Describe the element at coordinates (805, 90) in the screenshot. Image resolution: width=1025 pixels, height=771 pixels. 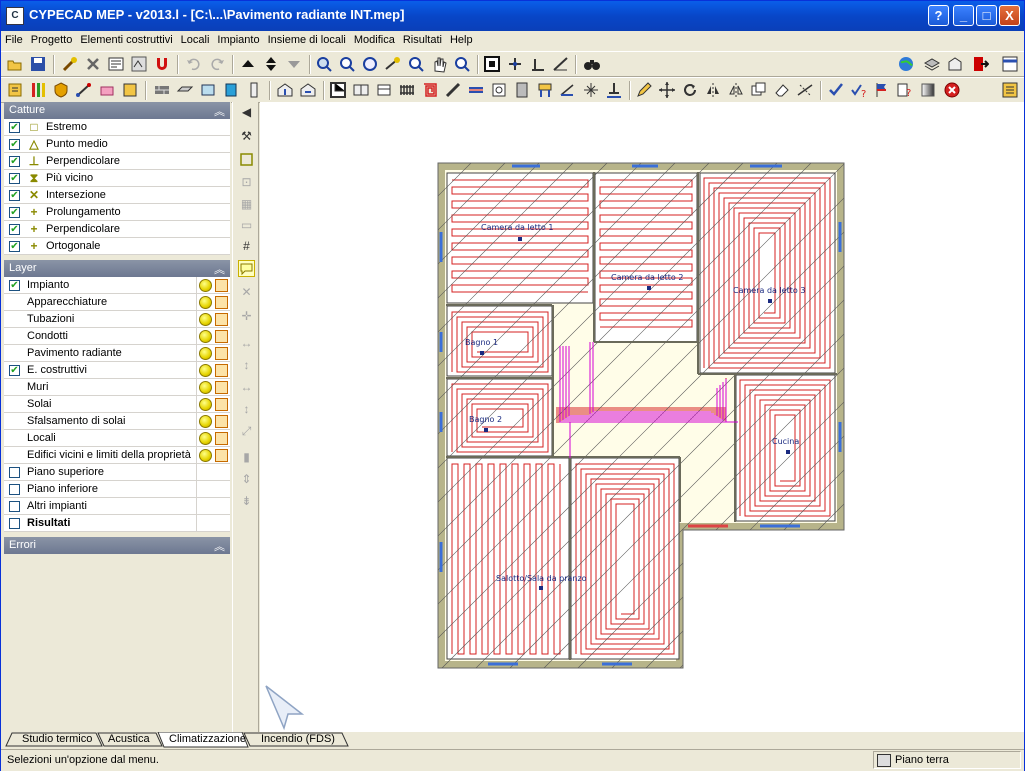
I see `trim-icon` at that location.